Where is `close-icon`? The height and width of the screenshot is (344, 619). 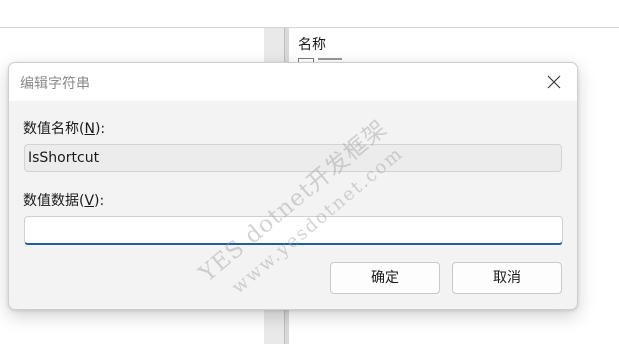 close-icon is located at coordinates (554, 82).